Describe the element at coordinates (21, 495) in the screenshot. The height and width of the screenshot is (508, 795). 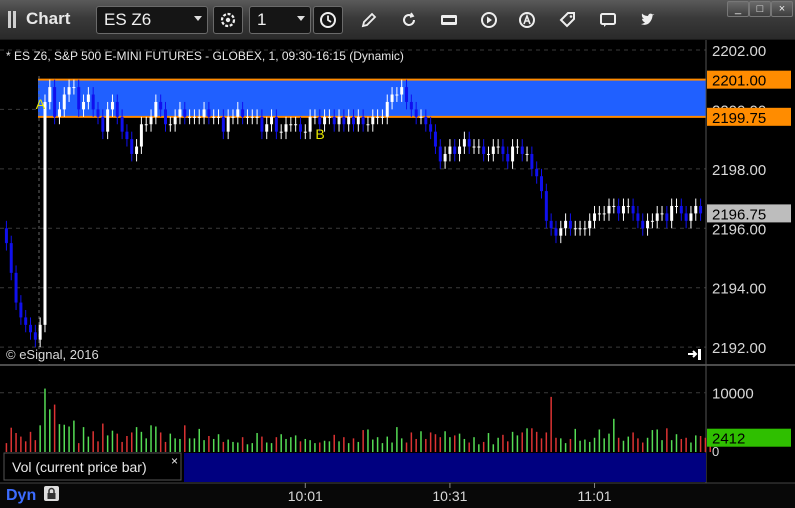
I see `dyn-label: Dyn` at that location.